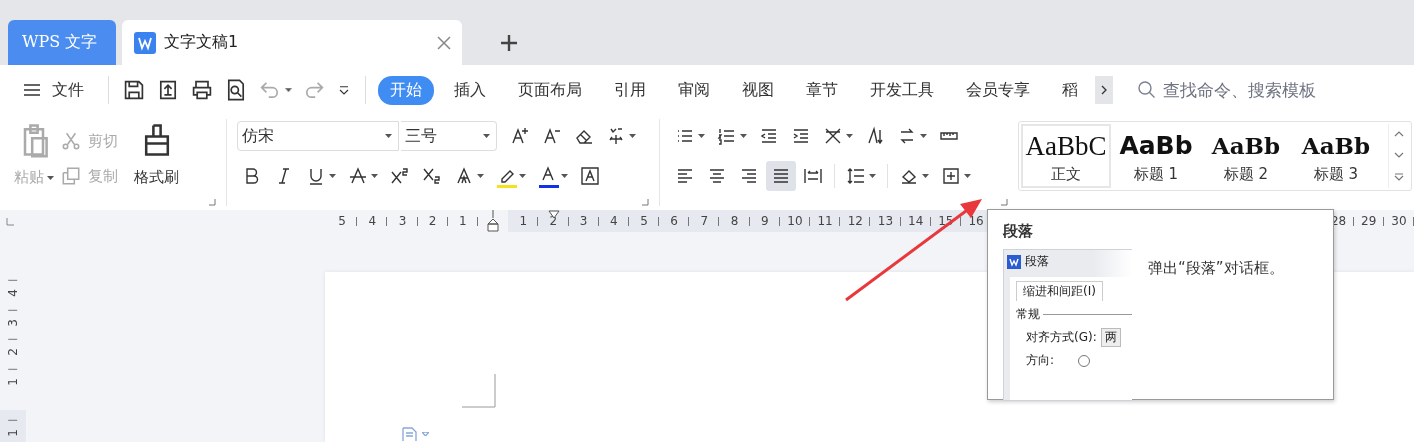  What do you see at coordinates (769, 136) in the screenshot?
I see `decrease-indent-icon` at bounding box center [769, 136].